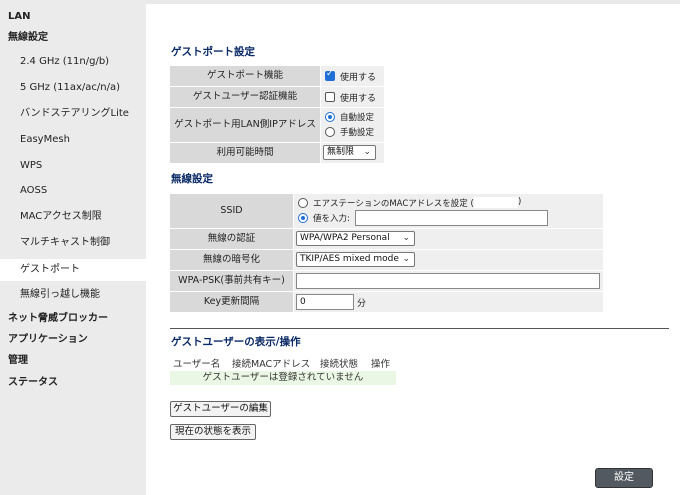 This screenshot has width=680, height=495. I want to click on guest-auth-checkbox, so click(330, 97).